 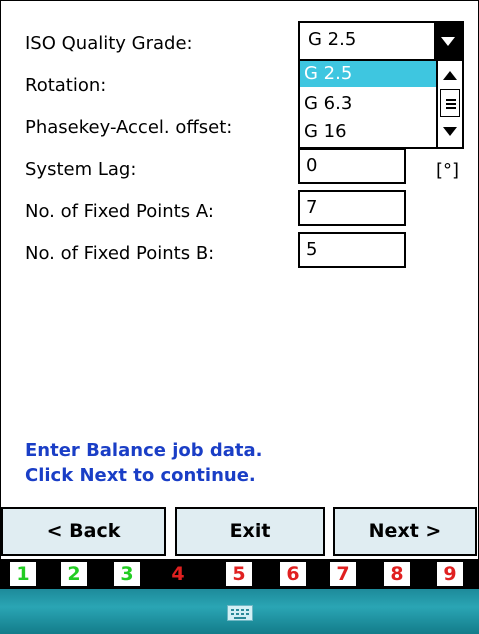 What do you see at coordinates (178, 574) in the screenshot?
I see `step-4: 4` at bounding box center [178, 574].